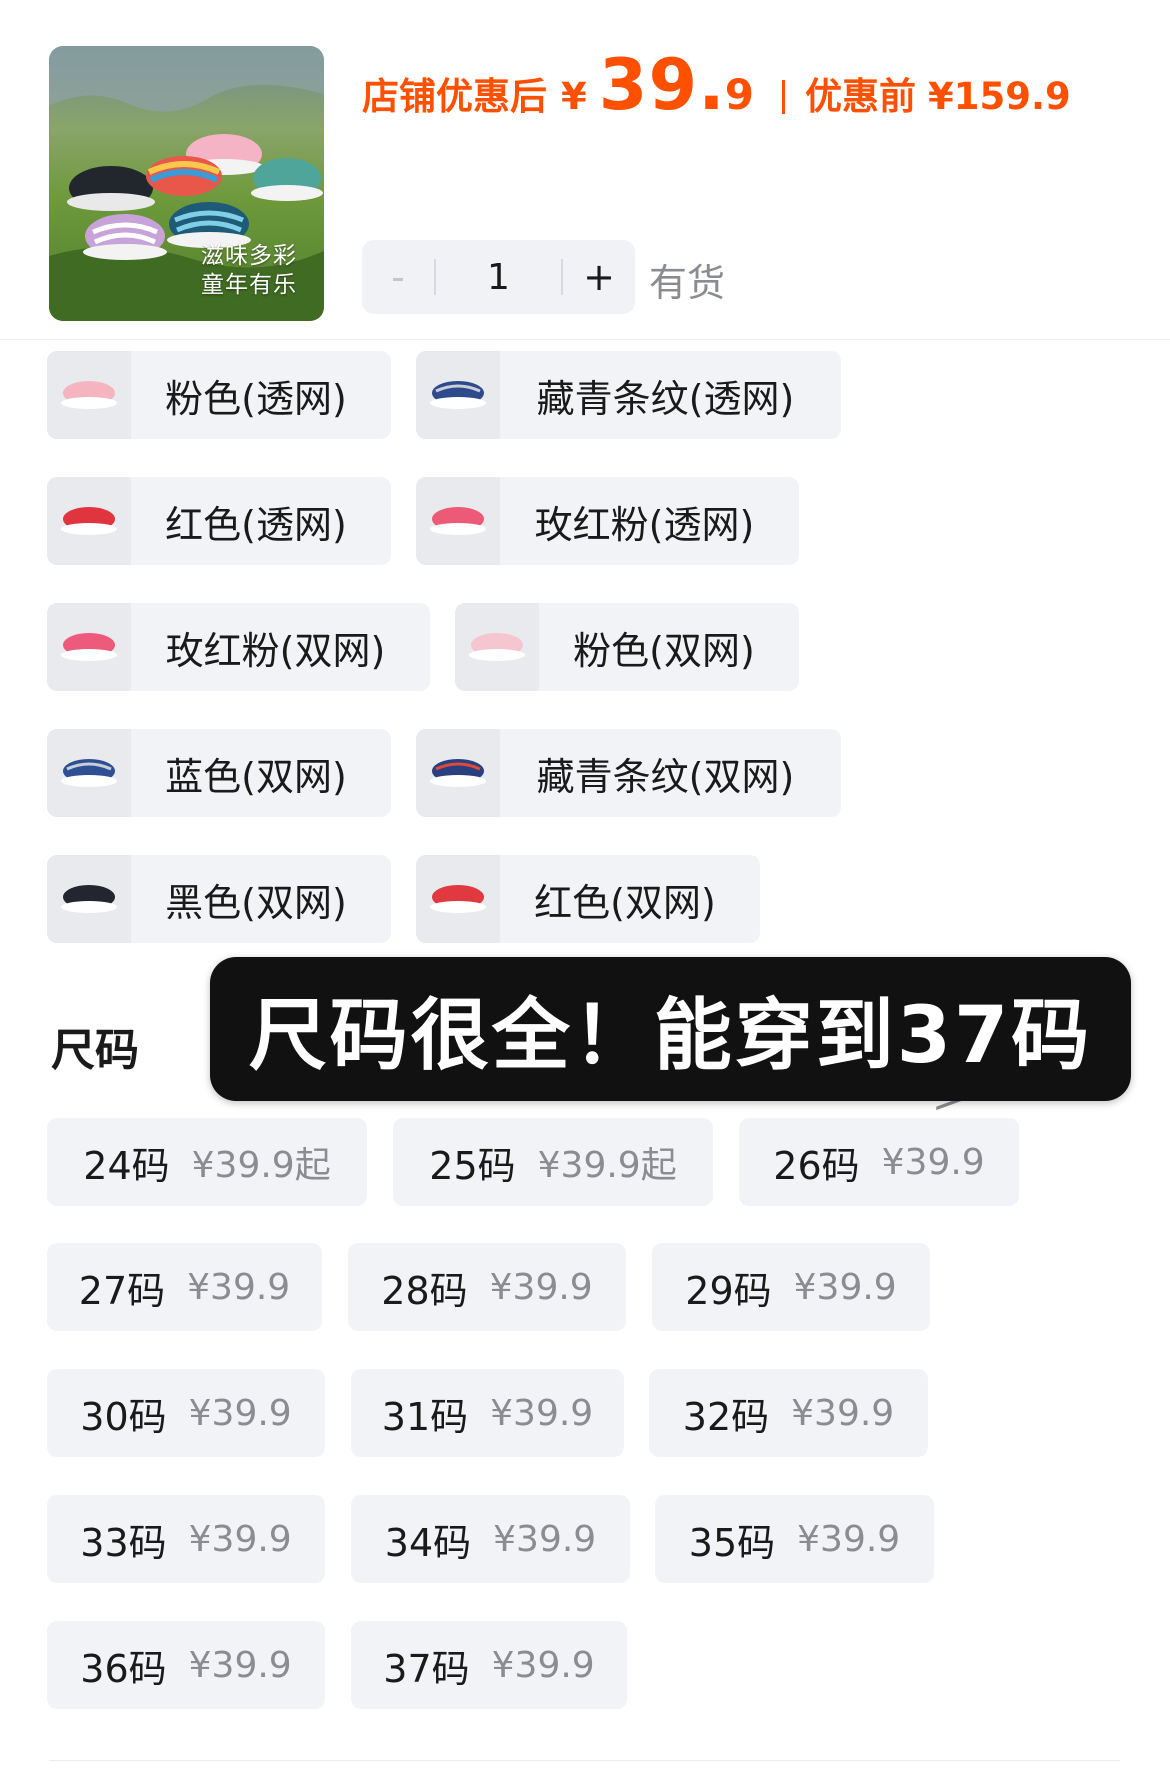 This screenshot has height=1785, width=1170. I want to click on color-option: 黑色(双网), so click(219, 899).